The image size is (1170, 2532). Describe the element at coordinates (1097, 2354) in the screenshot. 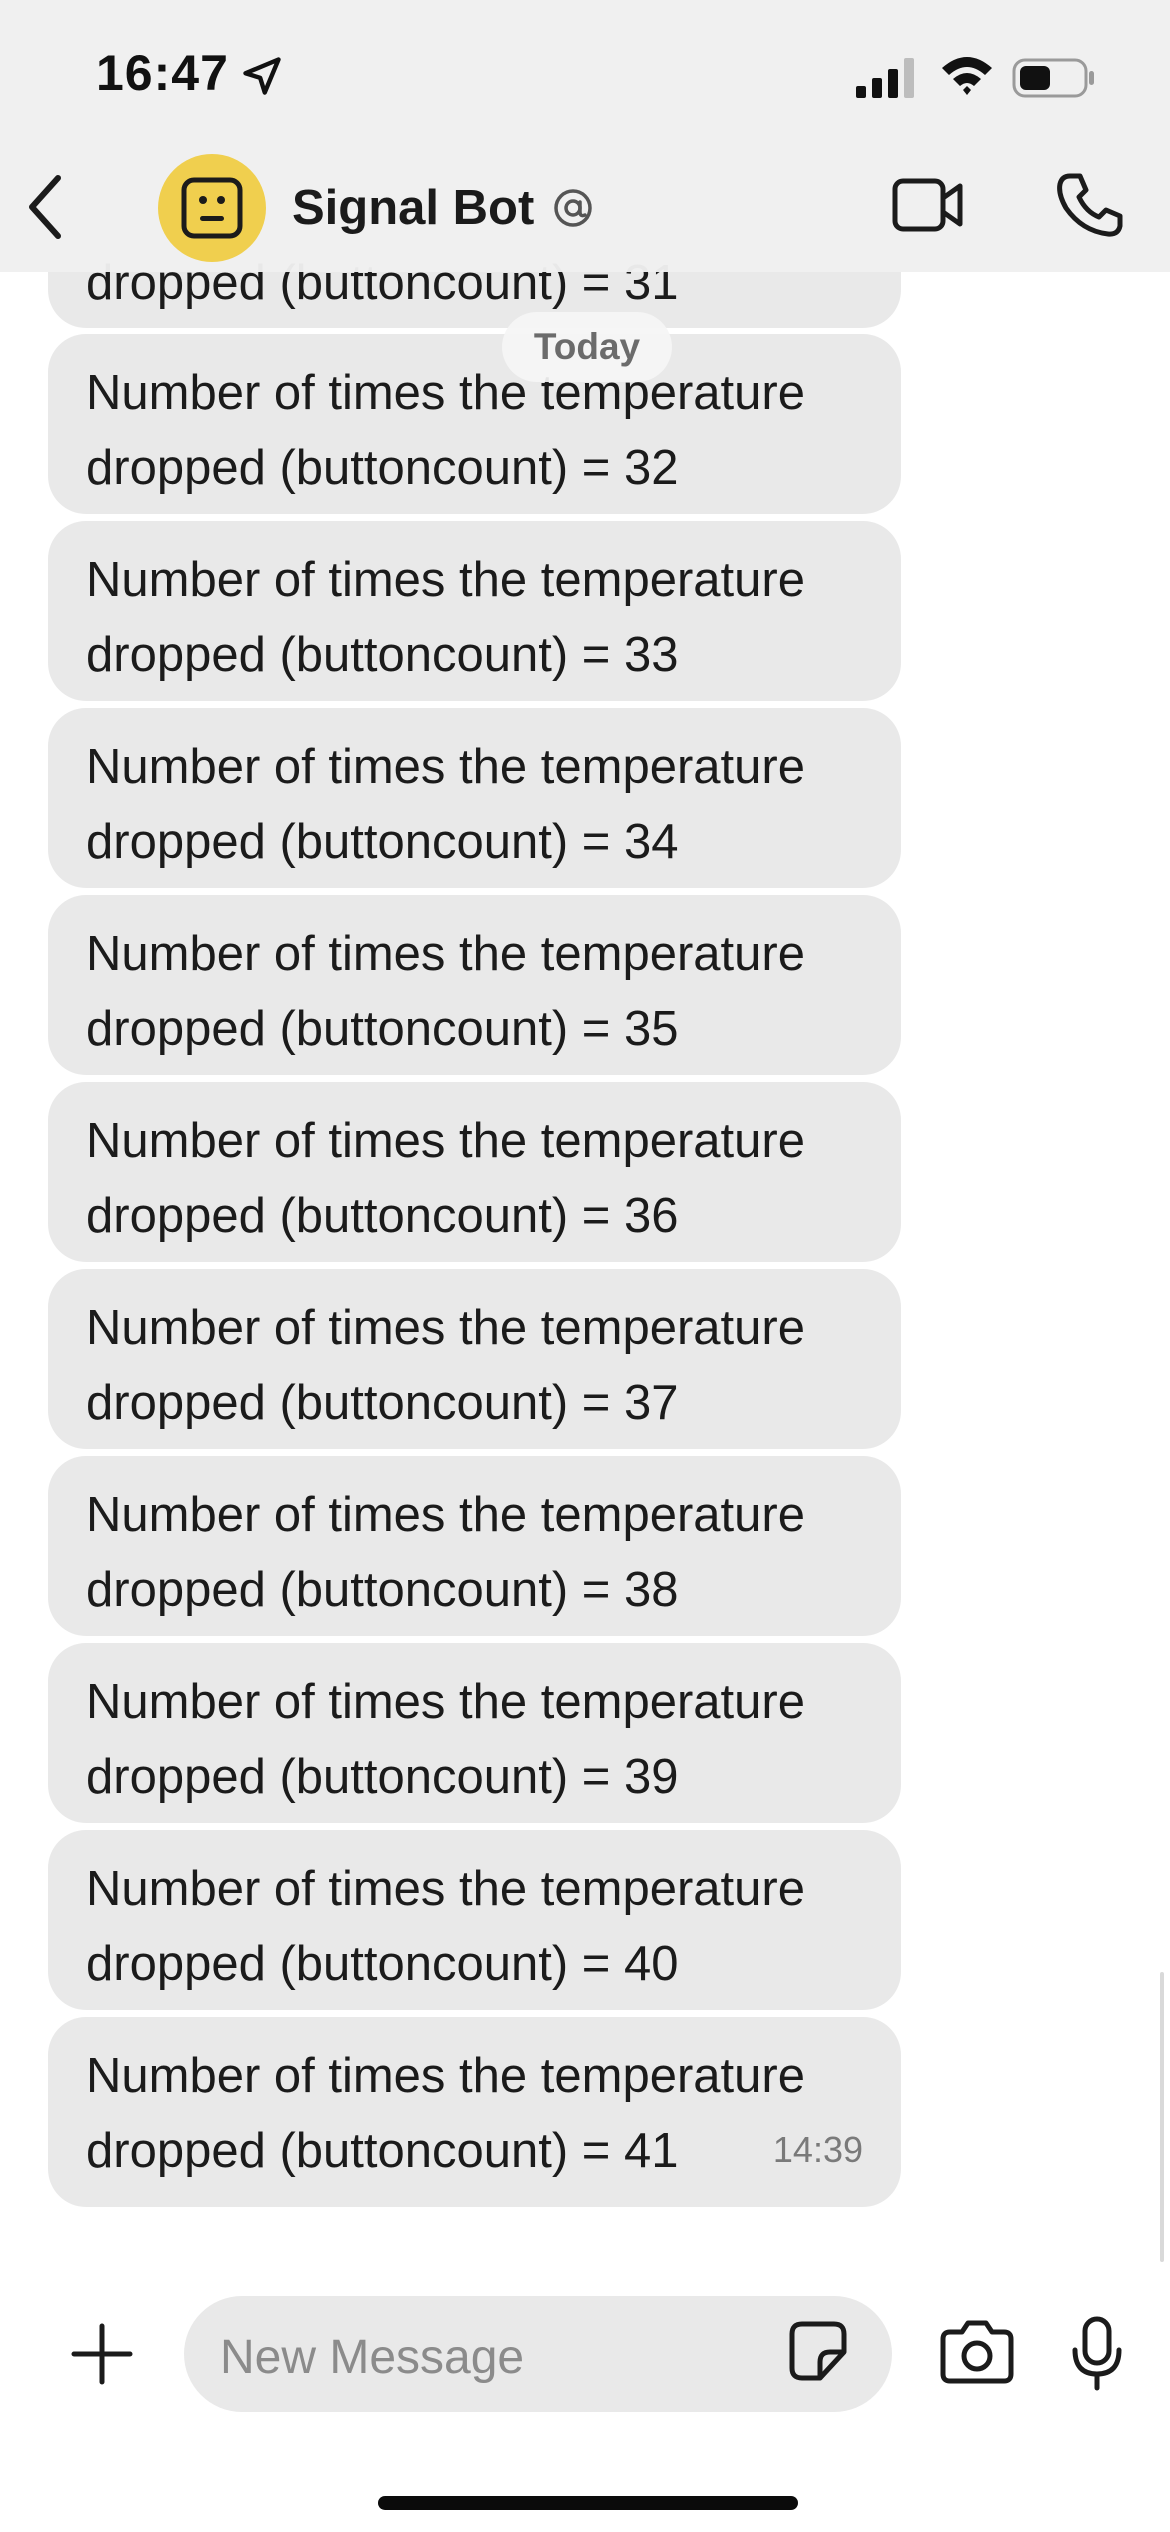

I see `microphone-icon` at that location.